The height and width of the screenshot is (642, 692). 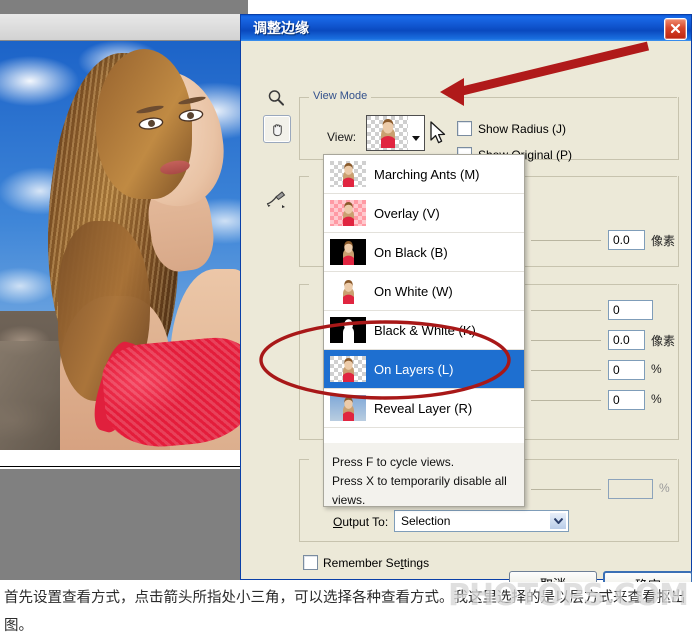 What do you see at coordinates (438, 132) in the screenshot?
I see `mouse-cursor-icon` at bounding box center [438, 132].